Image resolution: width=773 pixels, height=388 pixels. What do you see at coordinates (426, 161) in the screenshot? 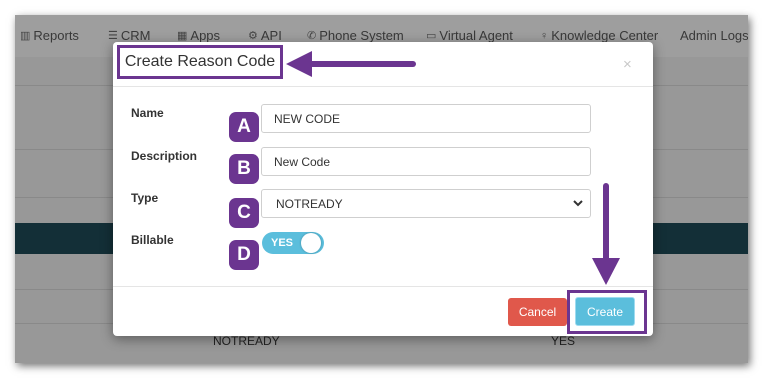
I see `description-field` at bounding box center [426, 161].